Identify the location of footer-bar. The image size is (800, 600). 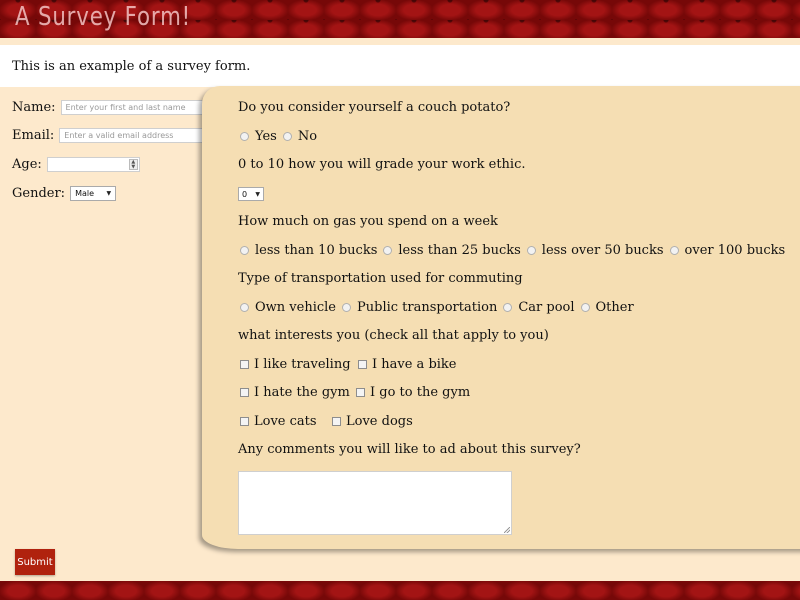
(400, 590).